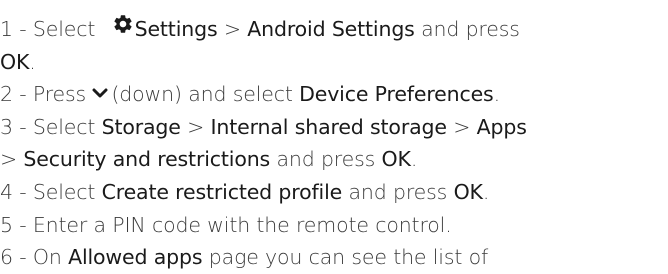 The height and width of the screenshot is (274, 668). I want to click on step-number: 4 -, so click(16, 191).